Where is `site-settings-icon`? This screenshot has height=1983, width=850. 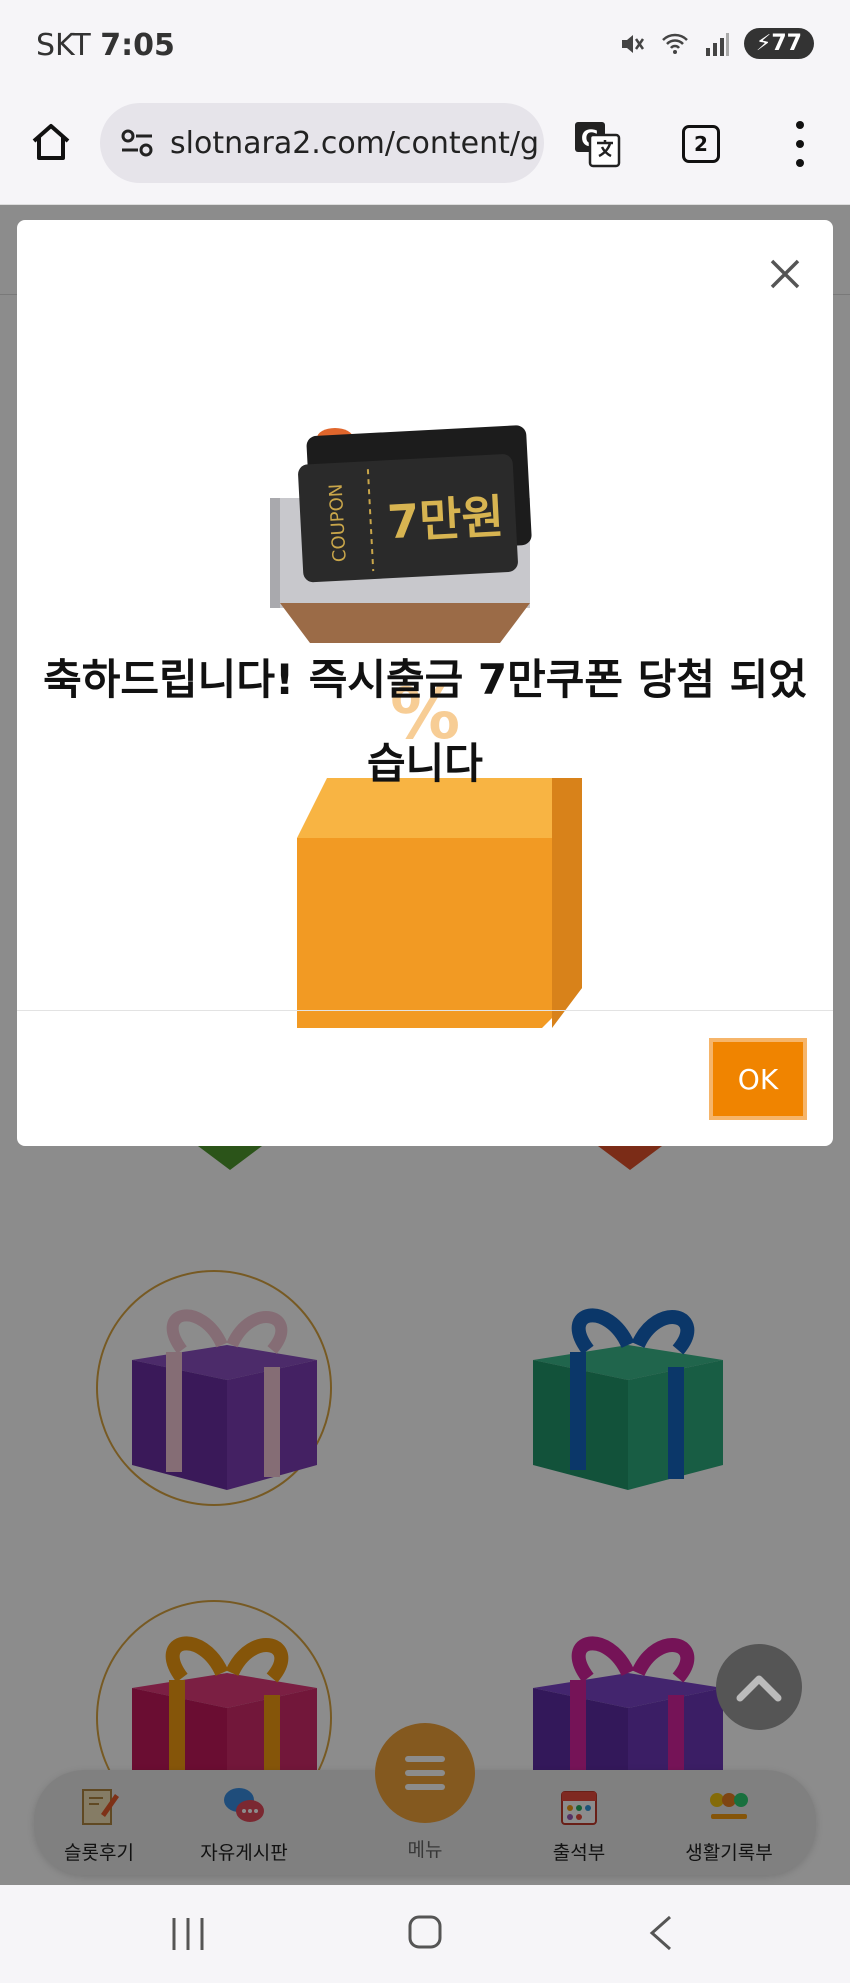
site-settings-icon is located at coordinates (137, 143).